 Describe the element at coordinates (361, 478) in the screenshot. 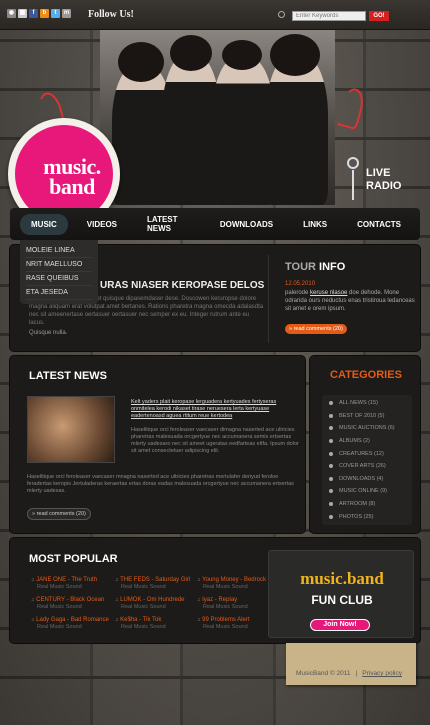

I see `category-label: DOWNLOADS (4)` at that location.